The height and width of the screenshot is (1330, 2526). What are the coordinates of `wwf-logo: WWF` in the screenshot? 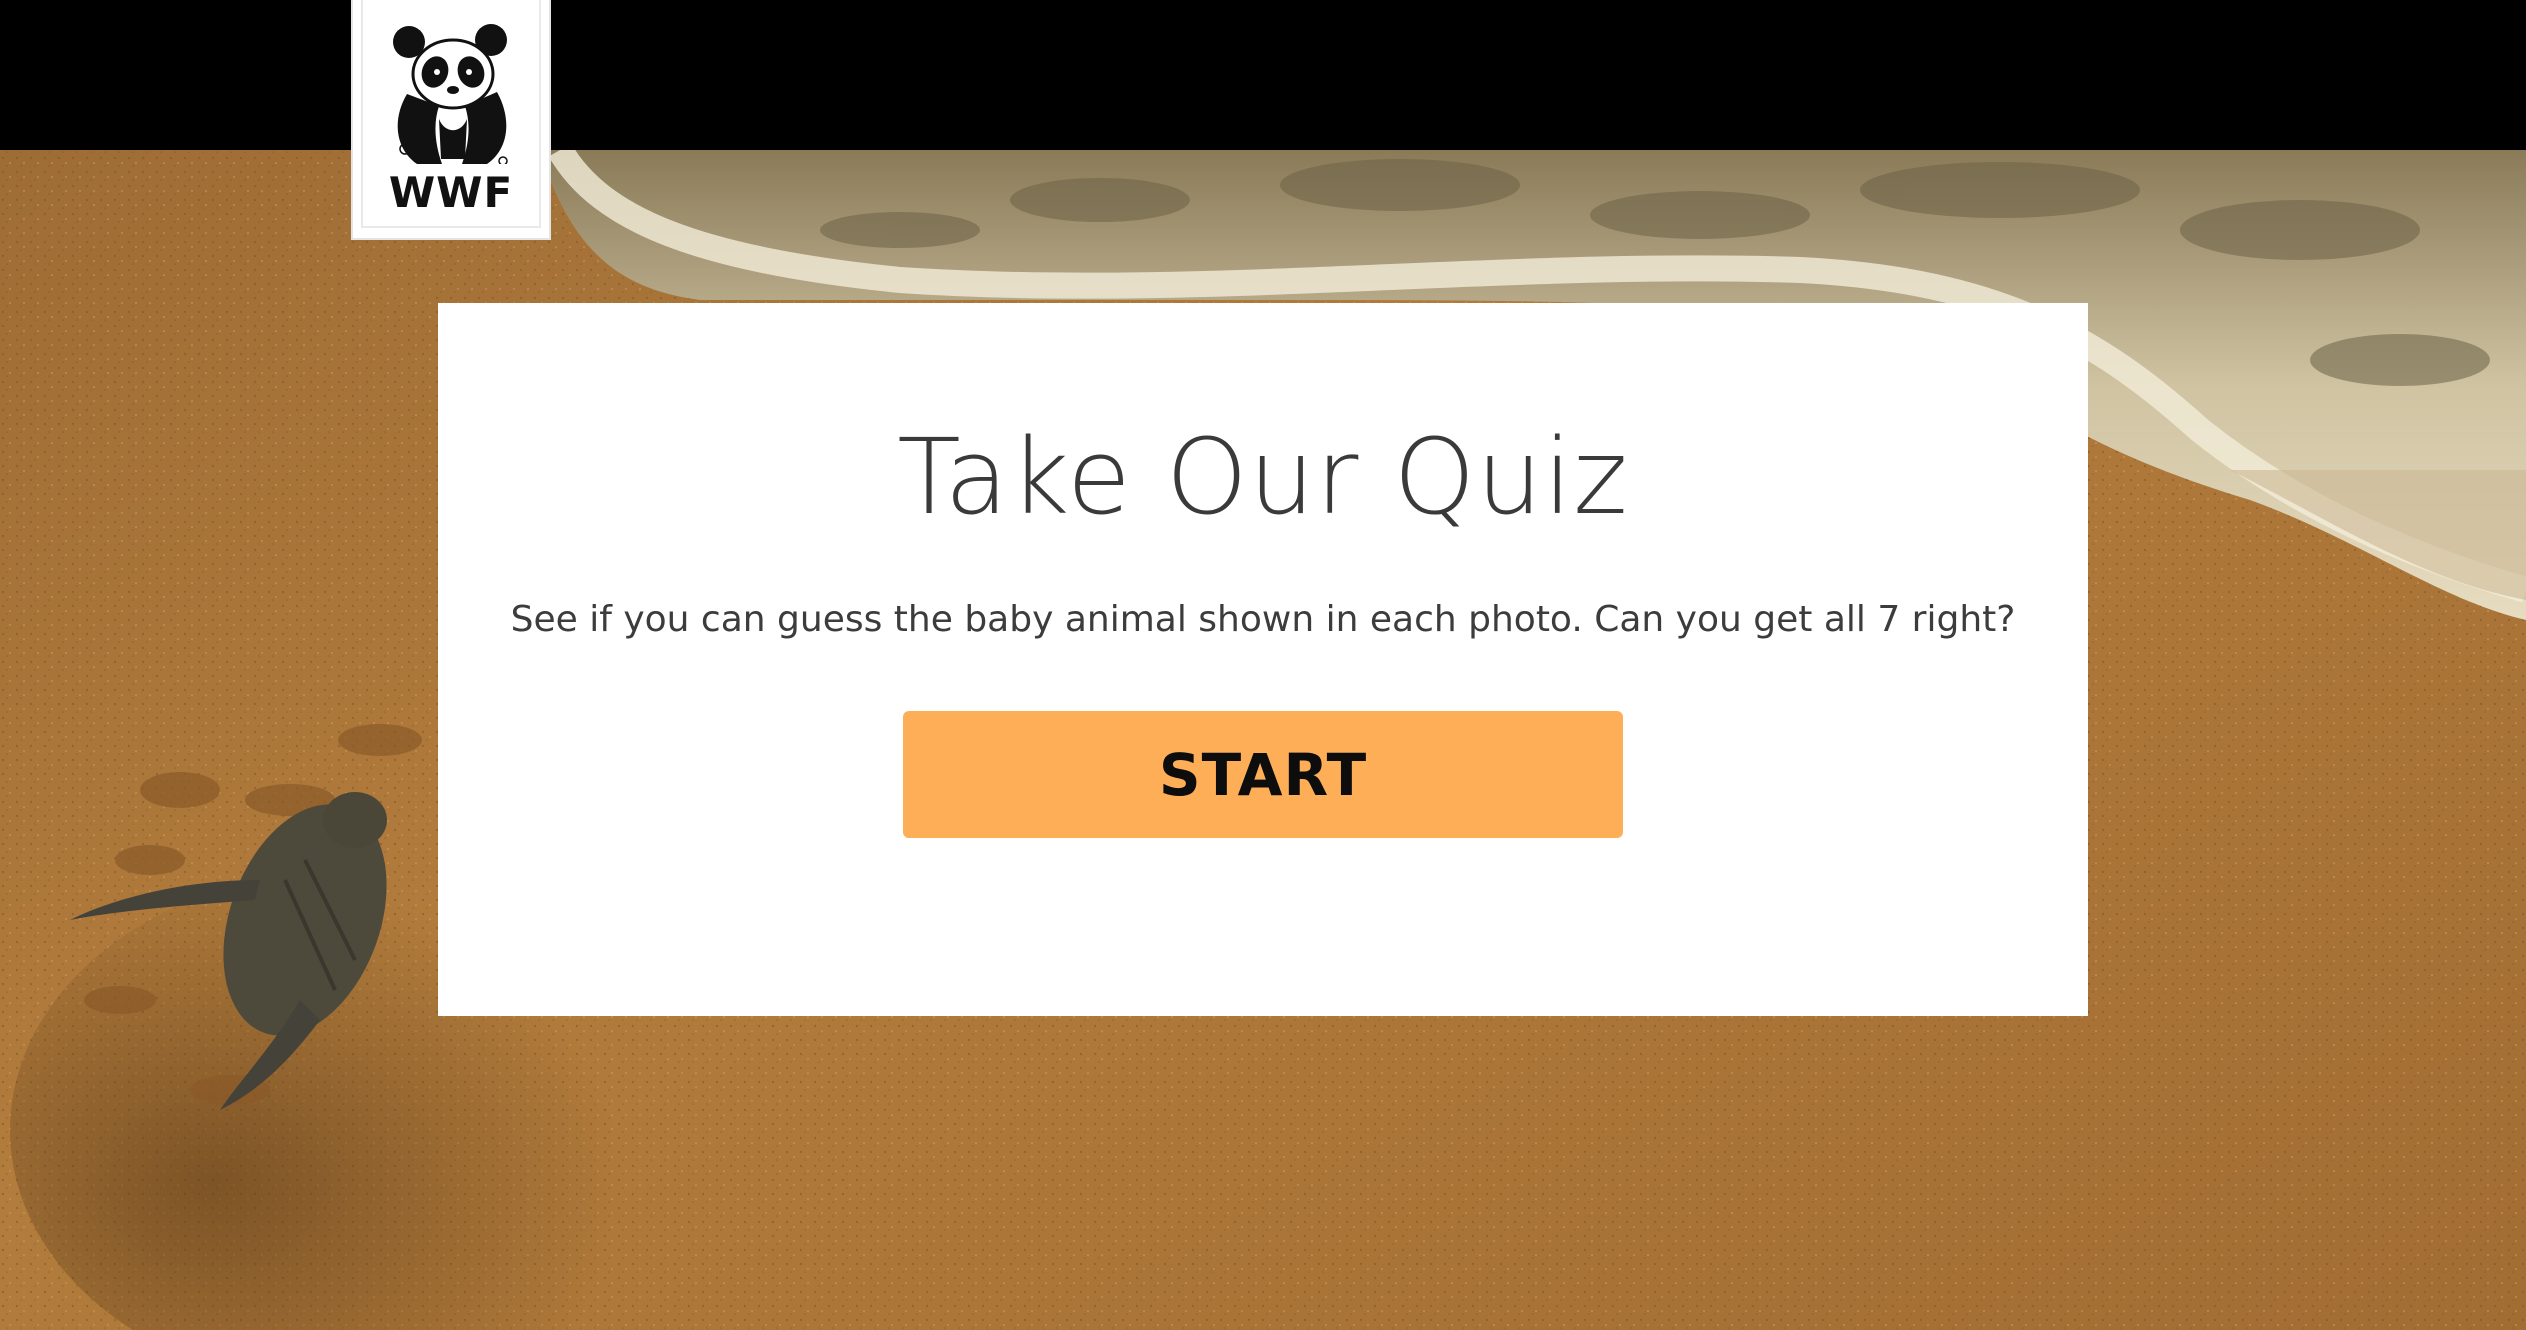 It's located at (451, 120).